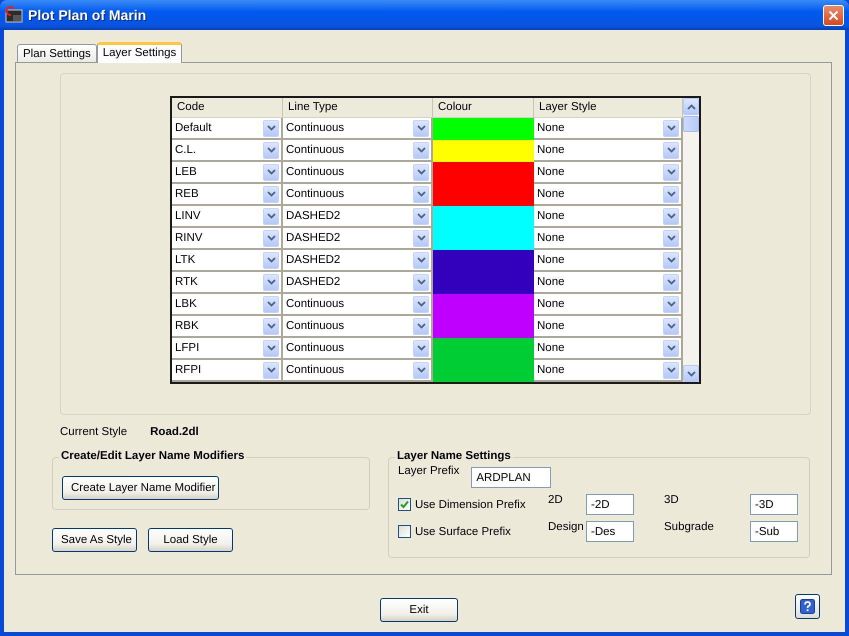  I want to click on scroll-up-button, so click(691, 106).